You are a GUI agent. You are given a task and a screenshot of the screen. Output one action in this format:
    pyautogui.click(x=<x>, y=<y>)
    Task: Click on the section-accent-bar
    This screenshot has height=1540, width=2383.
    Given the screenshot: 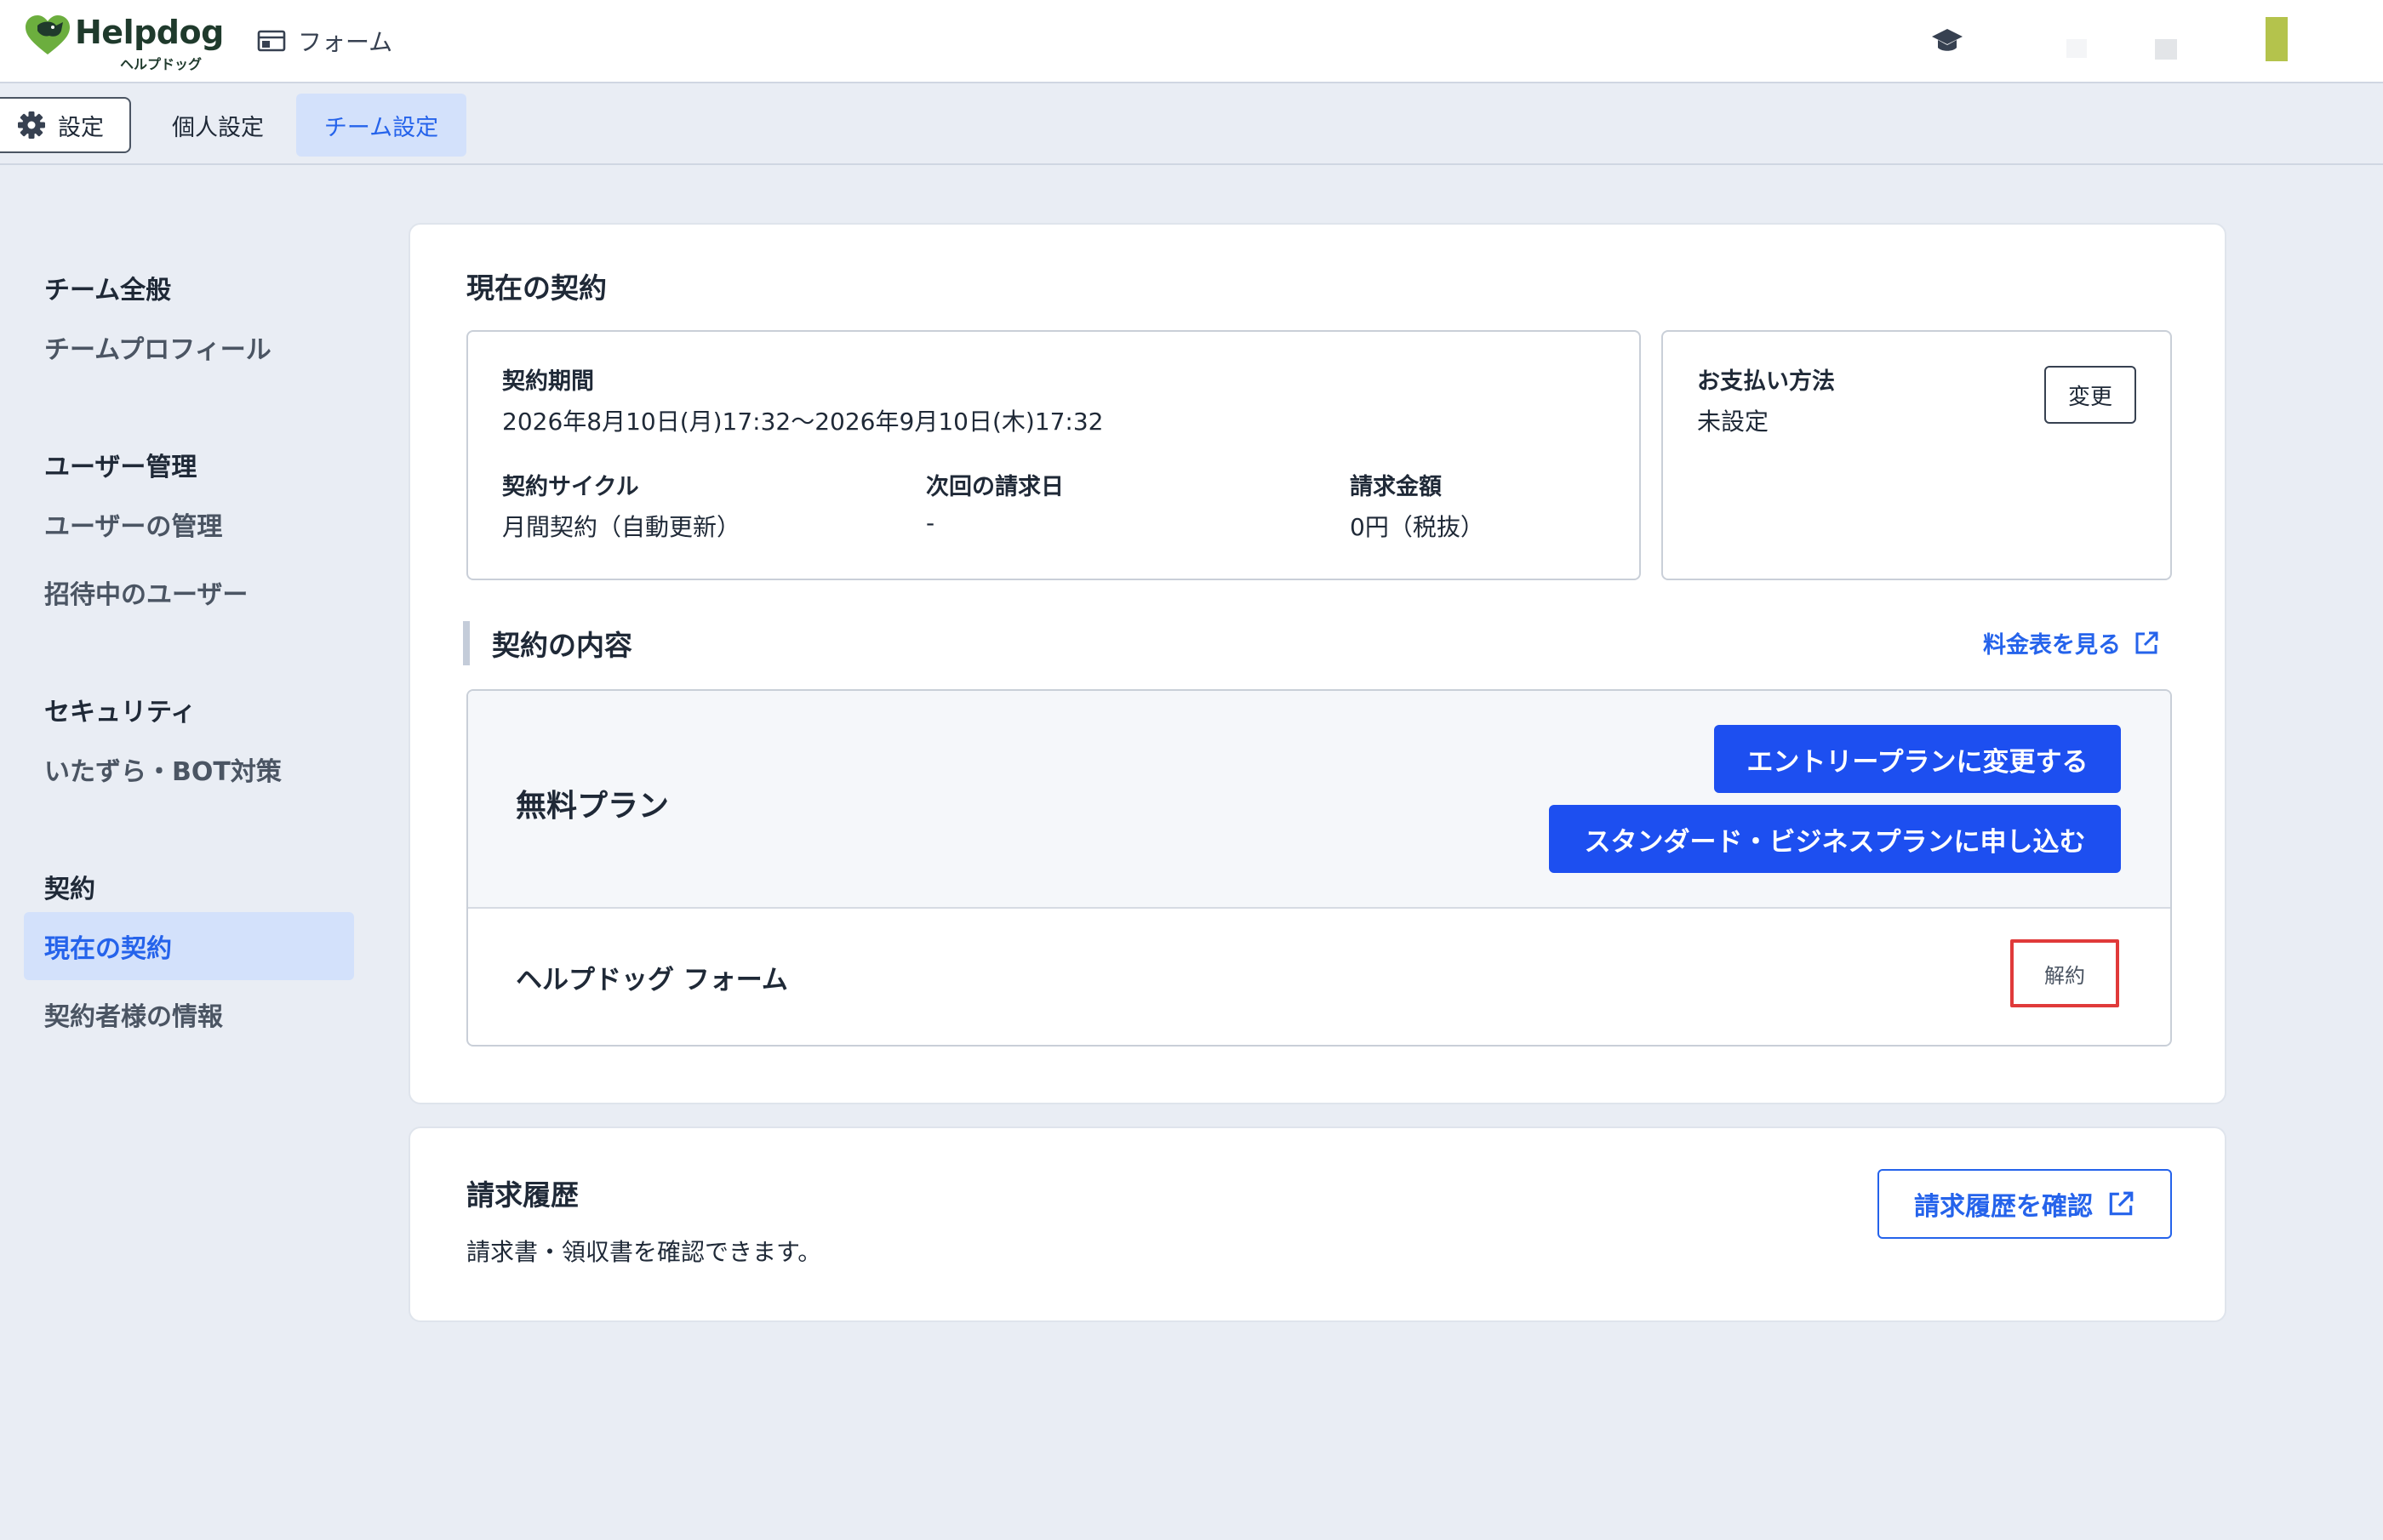 What is the action you would take?
    pyautogui.click(x=466, y=643)
    